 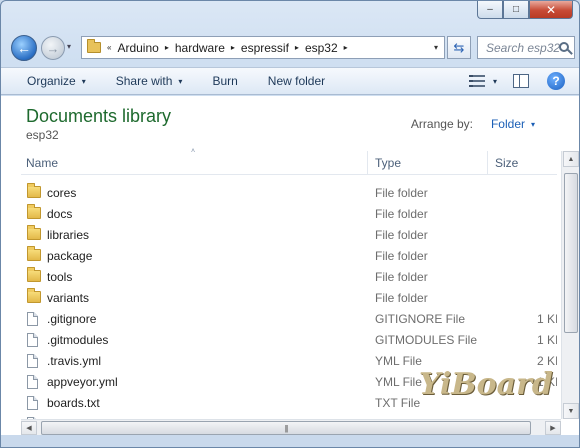 I want to click on file-name: .gitignore, so click(x=72, y=318).